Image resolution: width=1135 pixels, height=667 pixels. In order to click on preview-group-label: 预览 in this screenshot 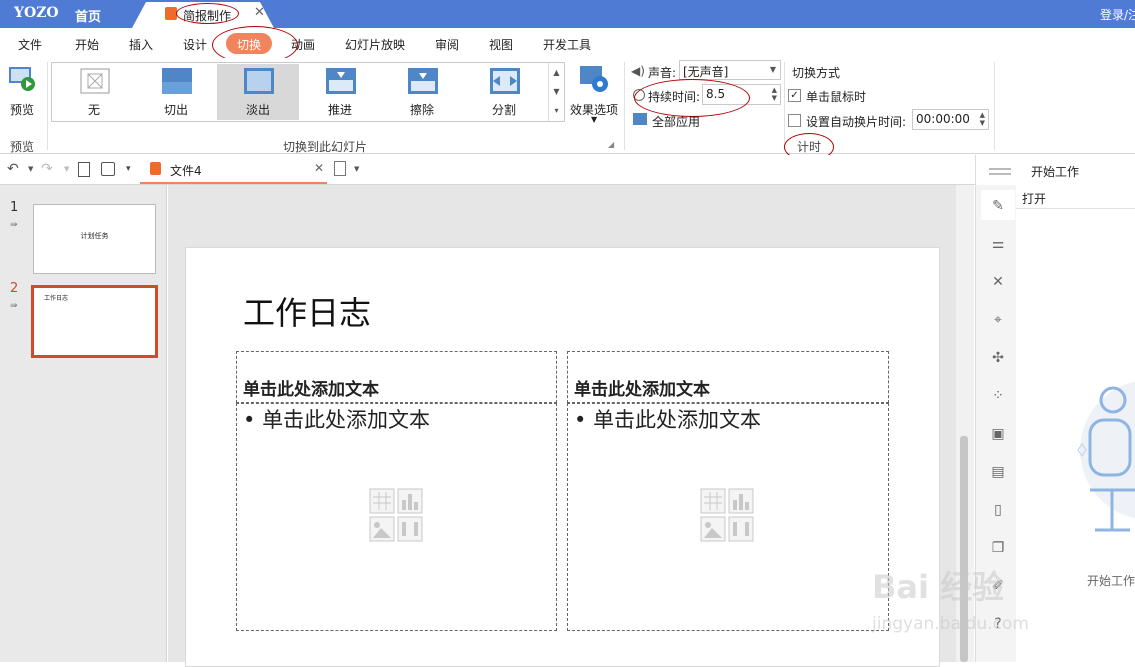, I will do `click(22, 147)`.